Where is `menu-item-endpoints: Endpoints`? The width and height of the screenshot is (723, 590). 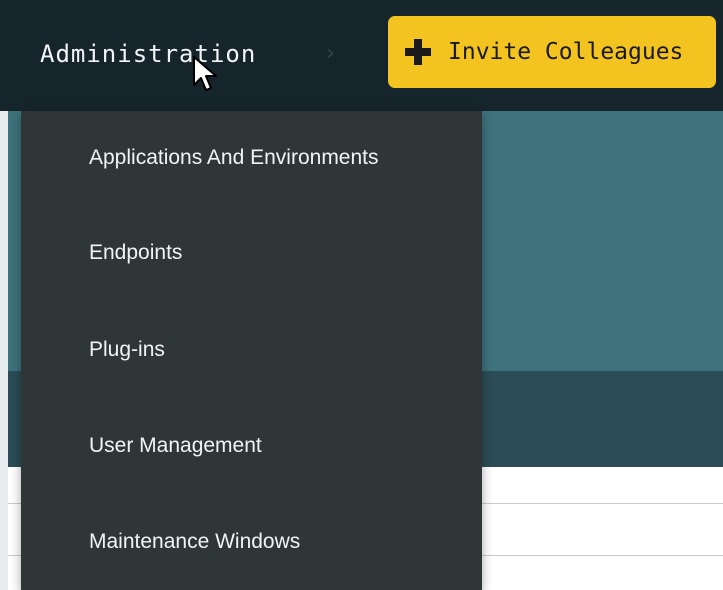
menu-item-endpoints: Endpoints is located at coordinates (251, 253).